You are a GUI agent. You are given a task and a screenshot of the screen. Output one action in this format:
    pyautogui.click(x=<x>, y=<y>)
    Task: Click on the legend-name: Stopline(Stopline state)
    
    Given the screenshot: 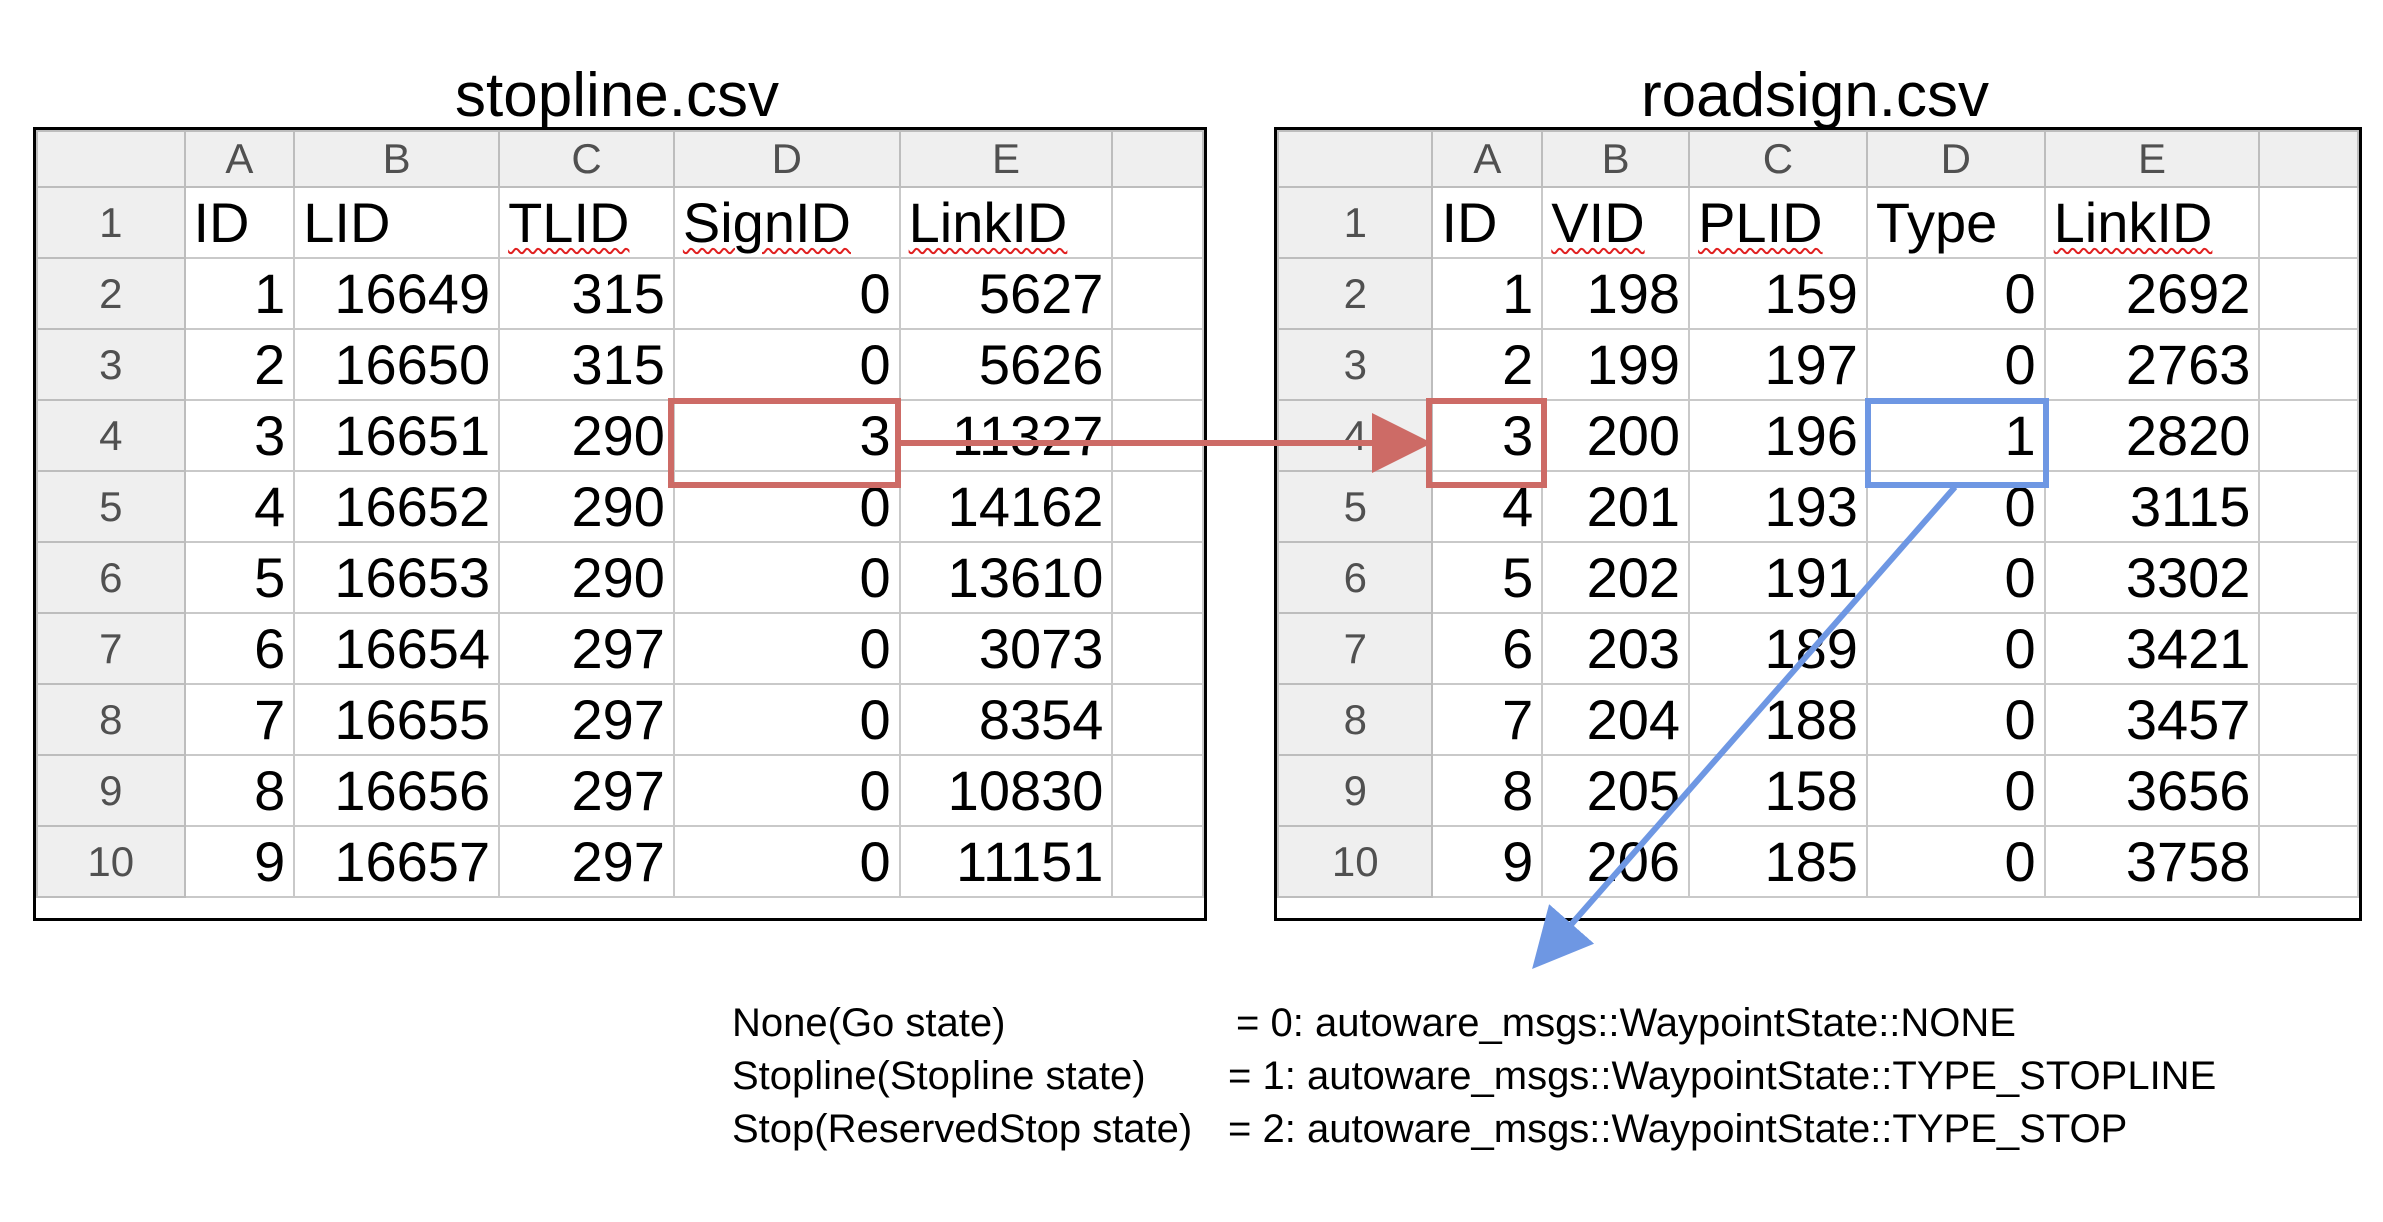 What is the action you would take?
    pyautogui.click(x=939, y=1076)
    